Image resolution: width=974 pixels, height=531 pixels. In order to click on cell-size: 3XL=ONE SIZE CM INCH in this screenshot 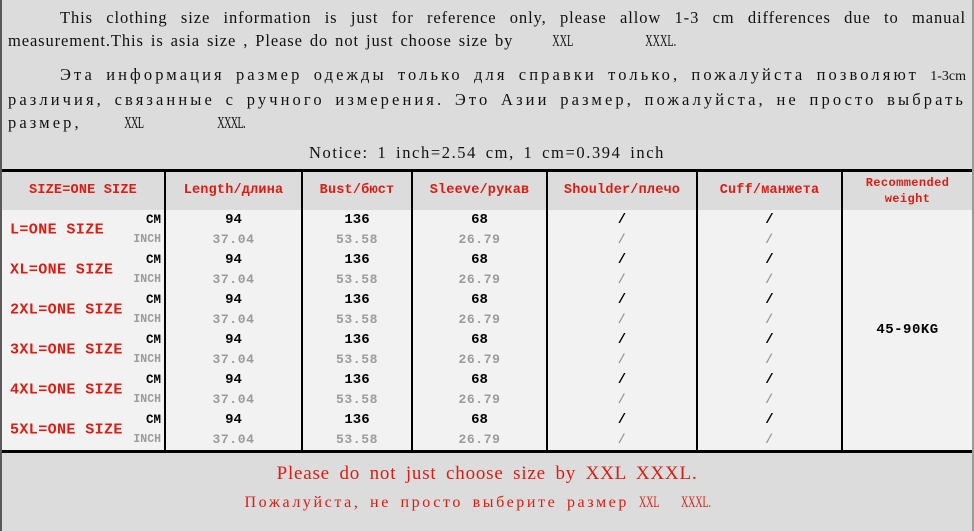, I will do `click(84, 350)`.